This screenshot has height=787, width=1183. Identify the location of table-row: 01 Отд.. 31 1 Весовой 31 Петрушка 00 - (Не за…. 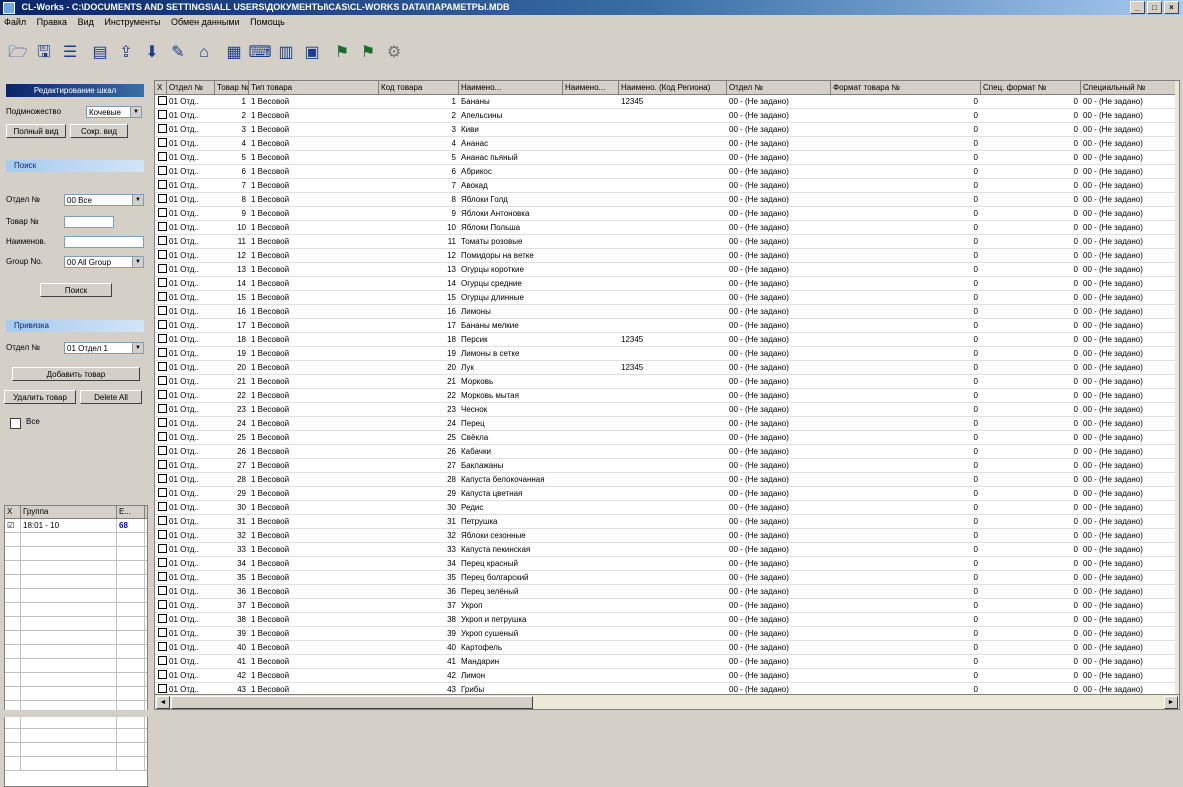
(667, 522).